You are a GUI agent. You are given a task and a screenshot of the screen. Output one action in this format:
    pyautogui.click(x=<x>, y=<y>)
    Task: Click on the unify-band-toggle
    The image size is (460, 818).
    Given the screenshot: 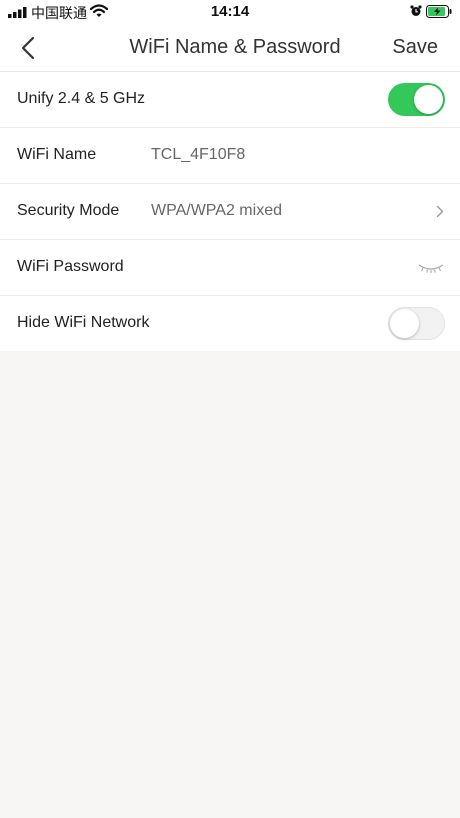 What is the action you would take?
    pyautogui.click(x=416, y=99)
    